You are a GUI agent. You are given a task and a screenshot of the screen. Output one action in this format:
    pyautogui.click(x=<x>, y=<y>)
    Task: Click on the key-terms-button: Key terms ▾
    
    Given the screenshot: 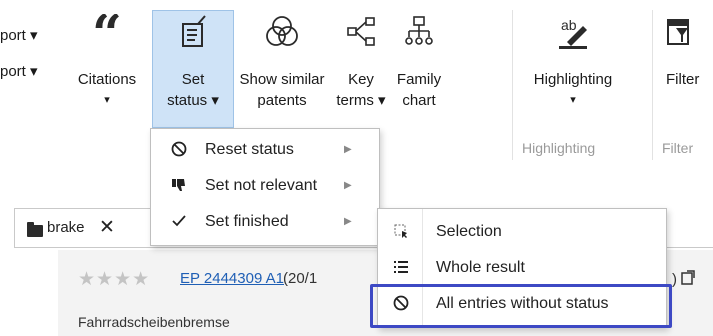 What is the action you would take?
    pyautogui.click(x=361, y=62)
    